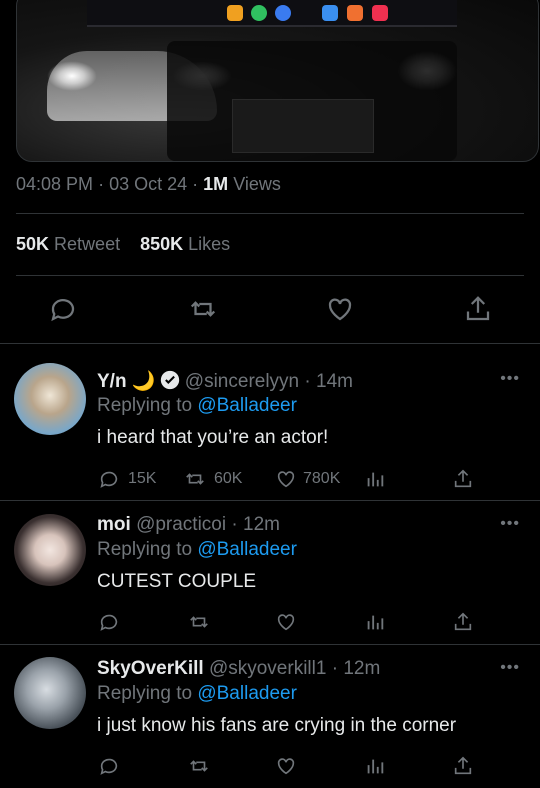 The image size is (540, 788). I want to click on reply-author-handle: @sincerelyyn, so click(242, 381).